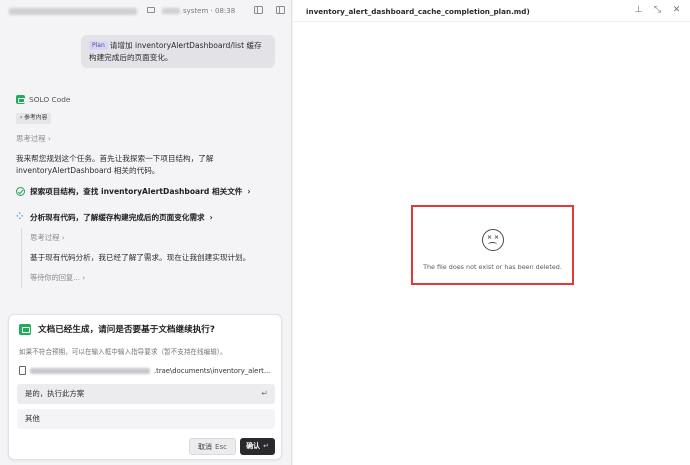  What do you see at coordinates (140, 257) in the screenshot?
I see `step-result-text: 基于现有代码分析，我已经了解了需求。现在让我创建实现计划。` at bounding box center [140, 257].